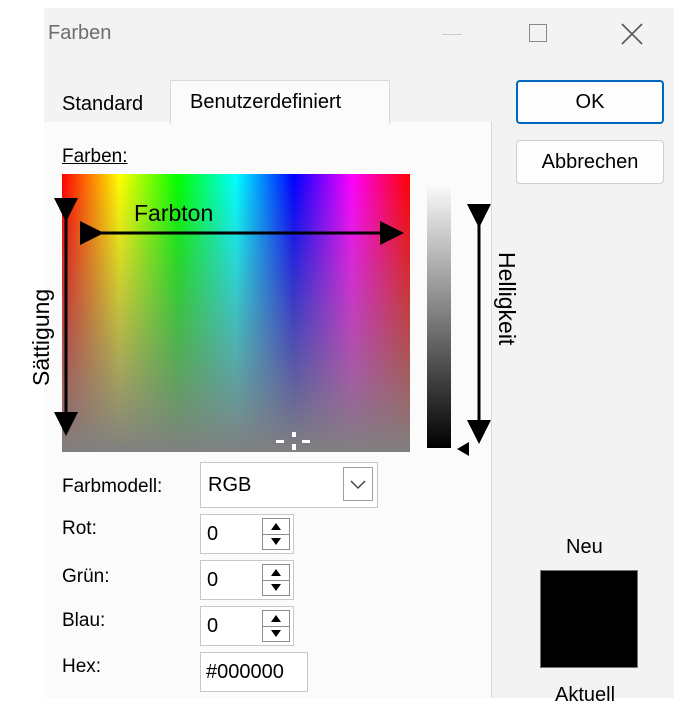 The image size is (691, 721). I want to click on hex-value: #000000, so click(245, 672).